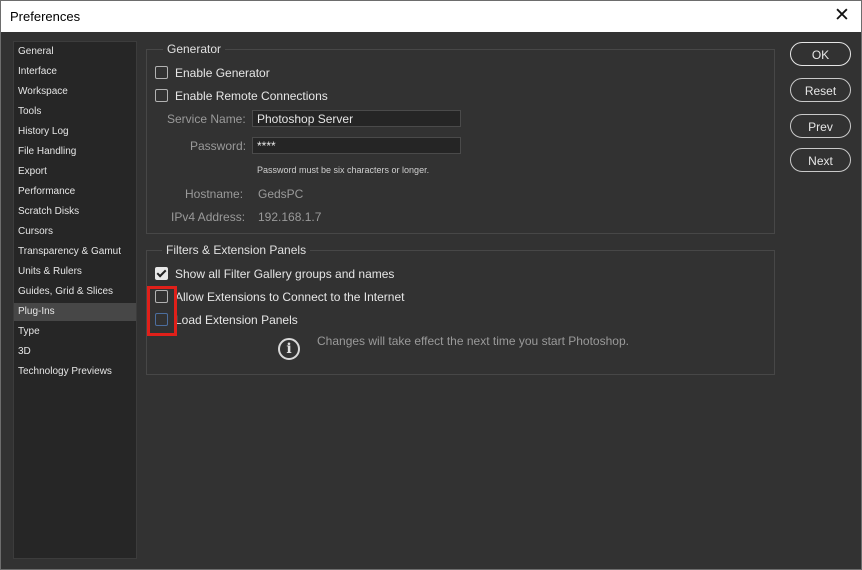 The image size is (862, 570). Describe the element at coordinates (820, 160) in the screenshot. I see `next-button: Next` at that location.